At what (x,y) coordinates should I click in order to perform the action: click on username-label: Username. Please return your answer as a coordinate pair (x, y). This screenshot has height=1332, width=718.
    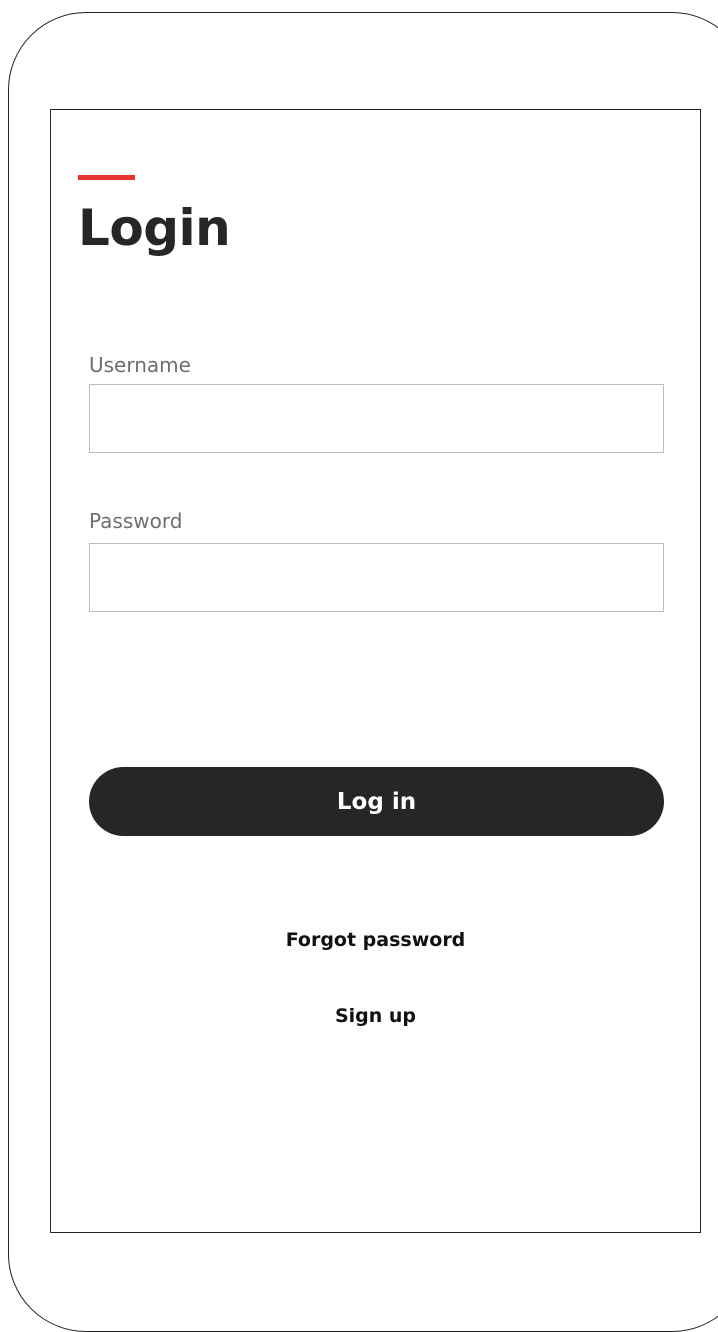
    Looking at the image, I should click on (140, 365).